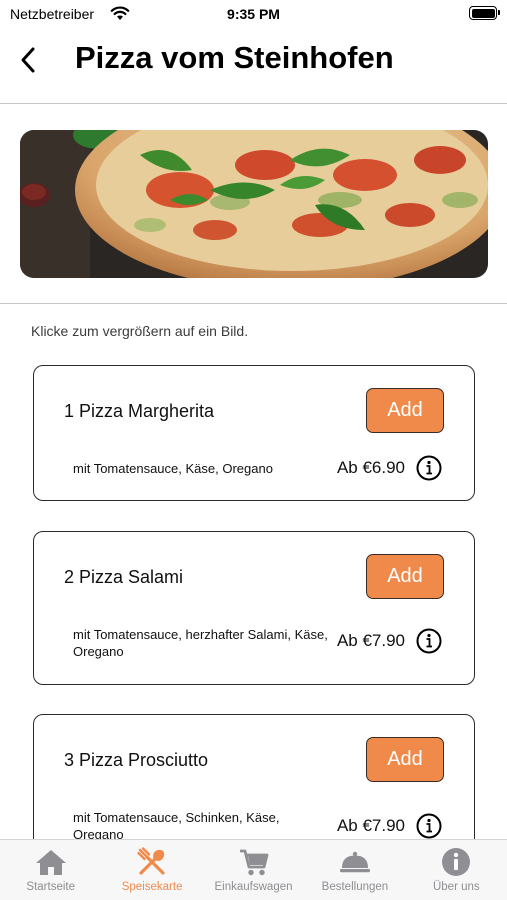 Image resolution: width=507 pixels, height=900 pixels. Describe the element at coordinates (124, 577) in the screenshot. I see `menu-item-name: 2 Pizza Salami` at that location.